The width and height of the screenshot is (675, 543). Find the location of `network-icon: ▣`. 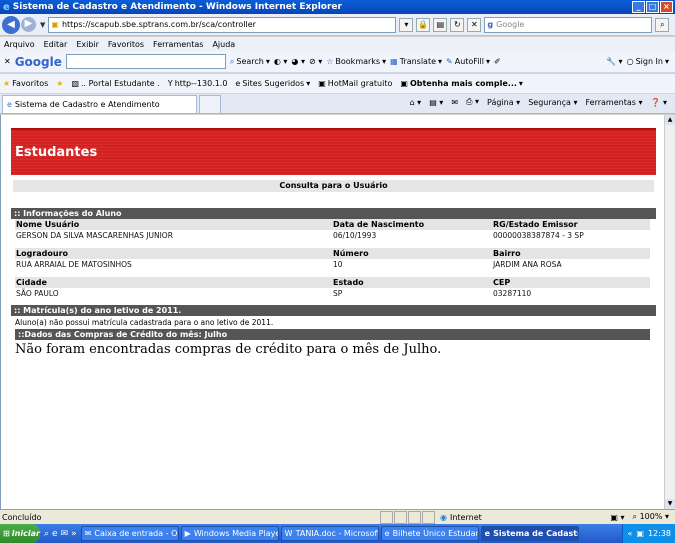

network-icon: ▣ is located at coordinates (640, 533).